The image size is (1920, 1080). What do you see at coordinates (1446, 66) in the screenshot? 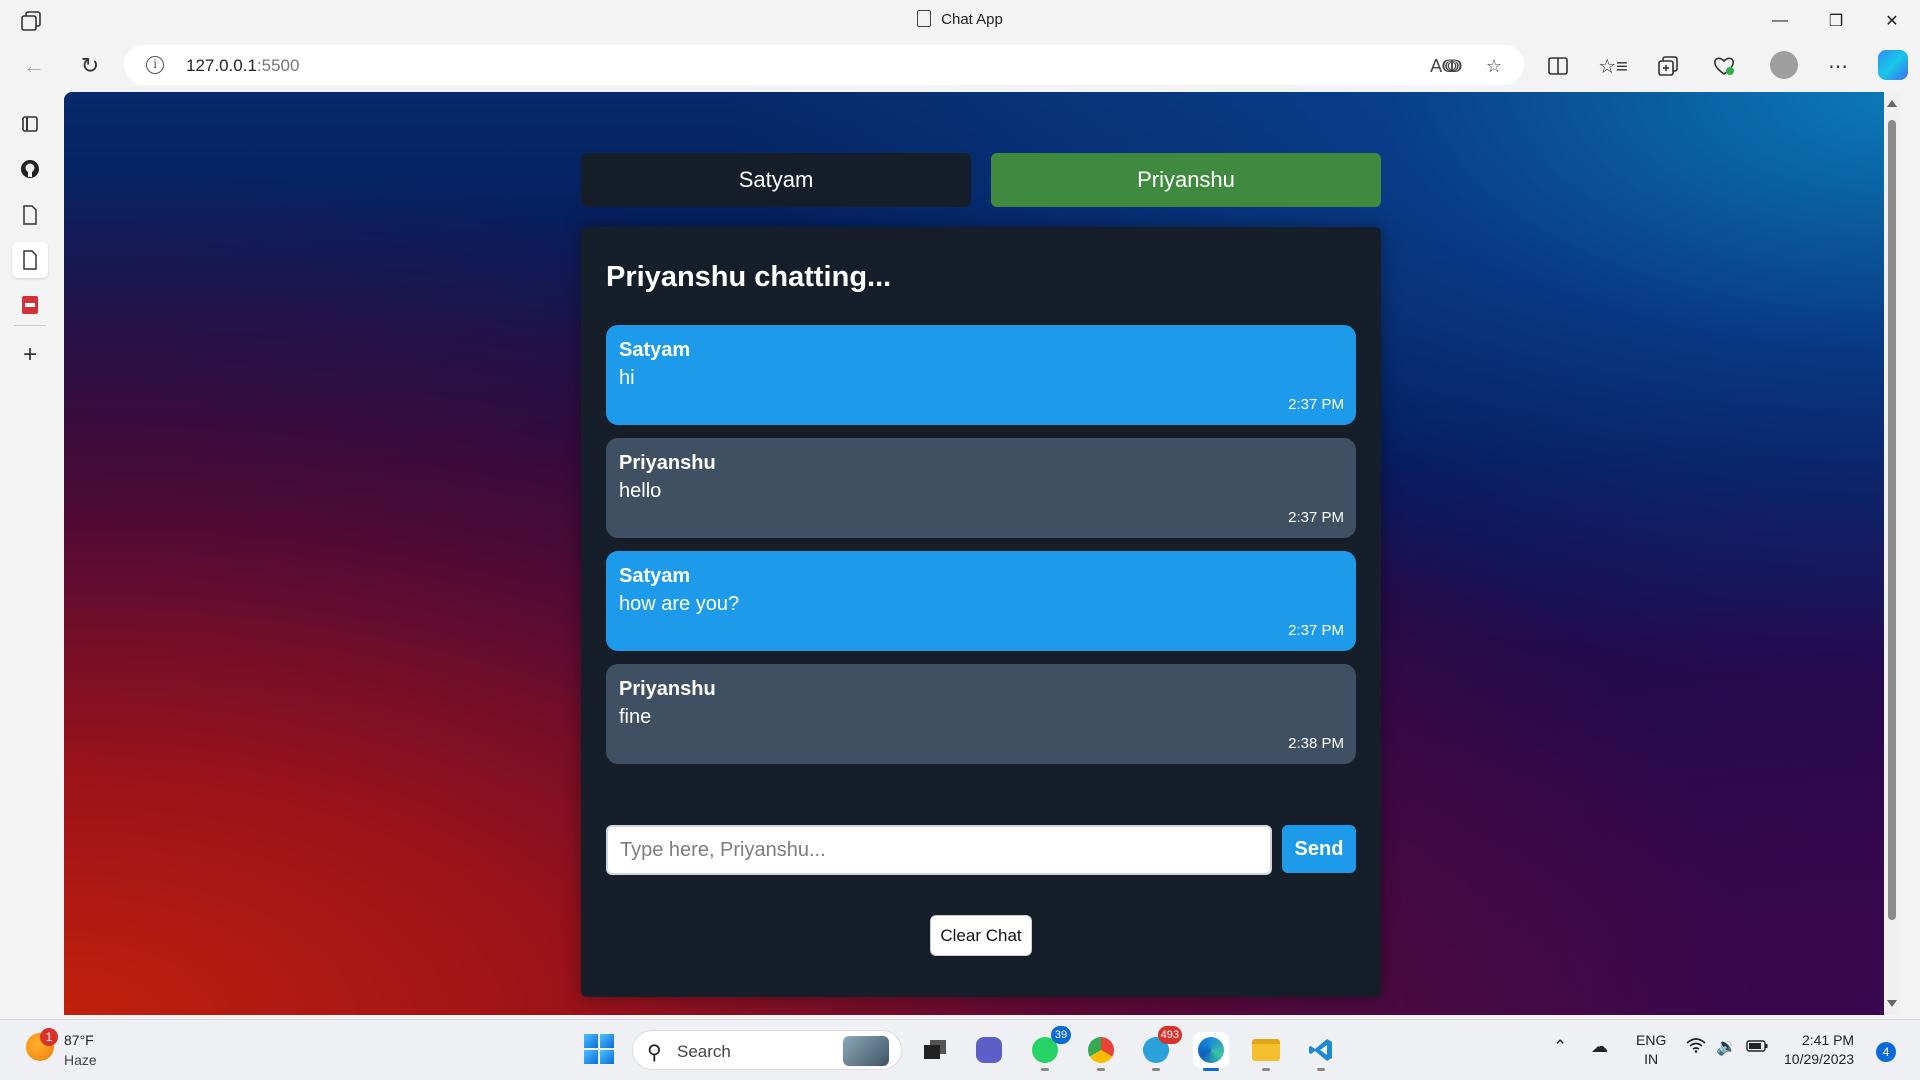
I see `read-aloud-icon: Aↈ` at bounding box center [1446, 66].